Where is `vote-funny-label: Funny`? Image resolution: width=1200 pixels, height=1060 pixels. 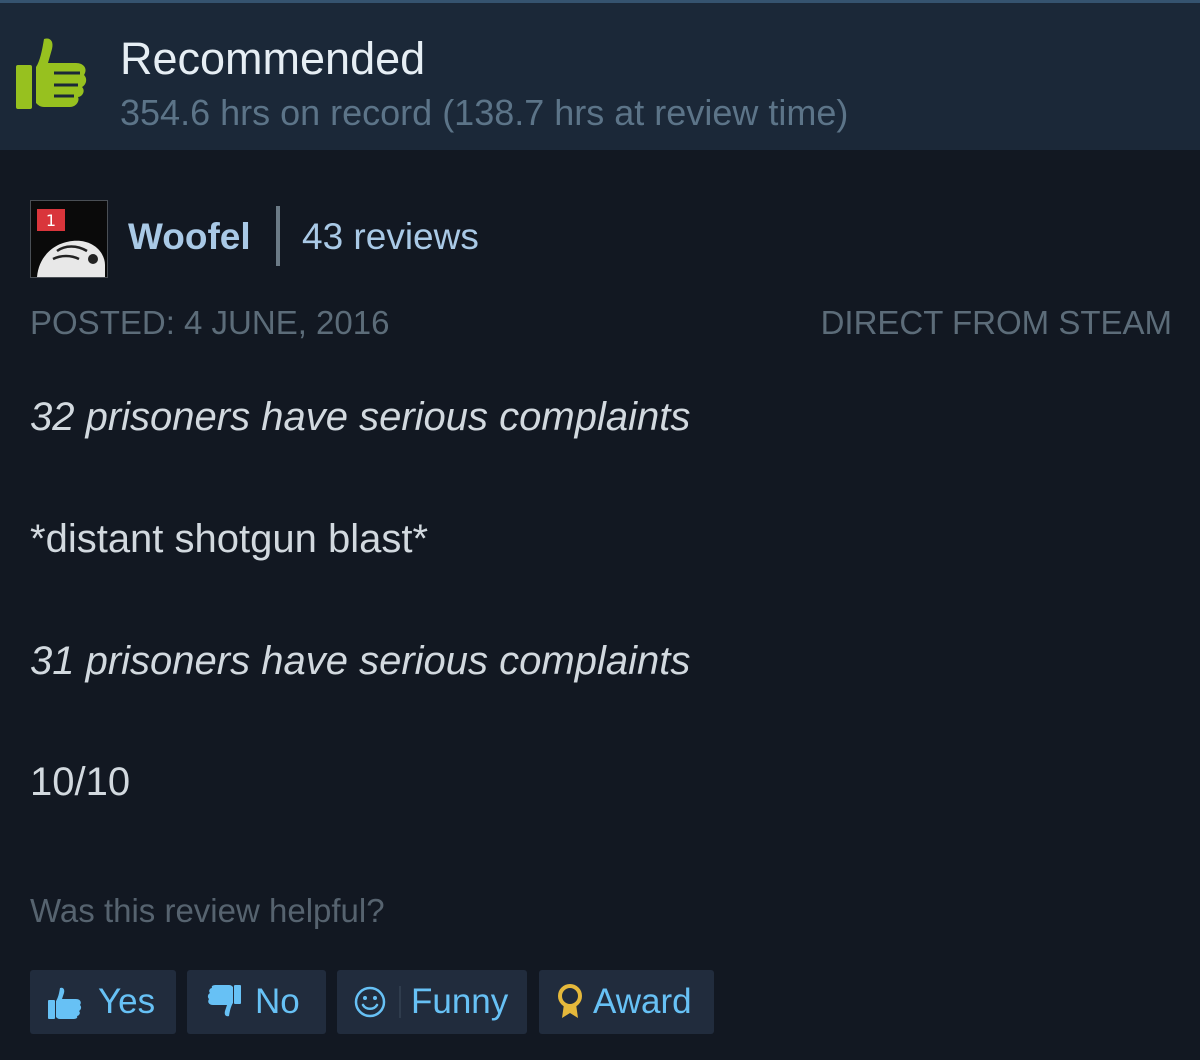
vote-funny-label: Funny is located at coordinates (460, 1001).